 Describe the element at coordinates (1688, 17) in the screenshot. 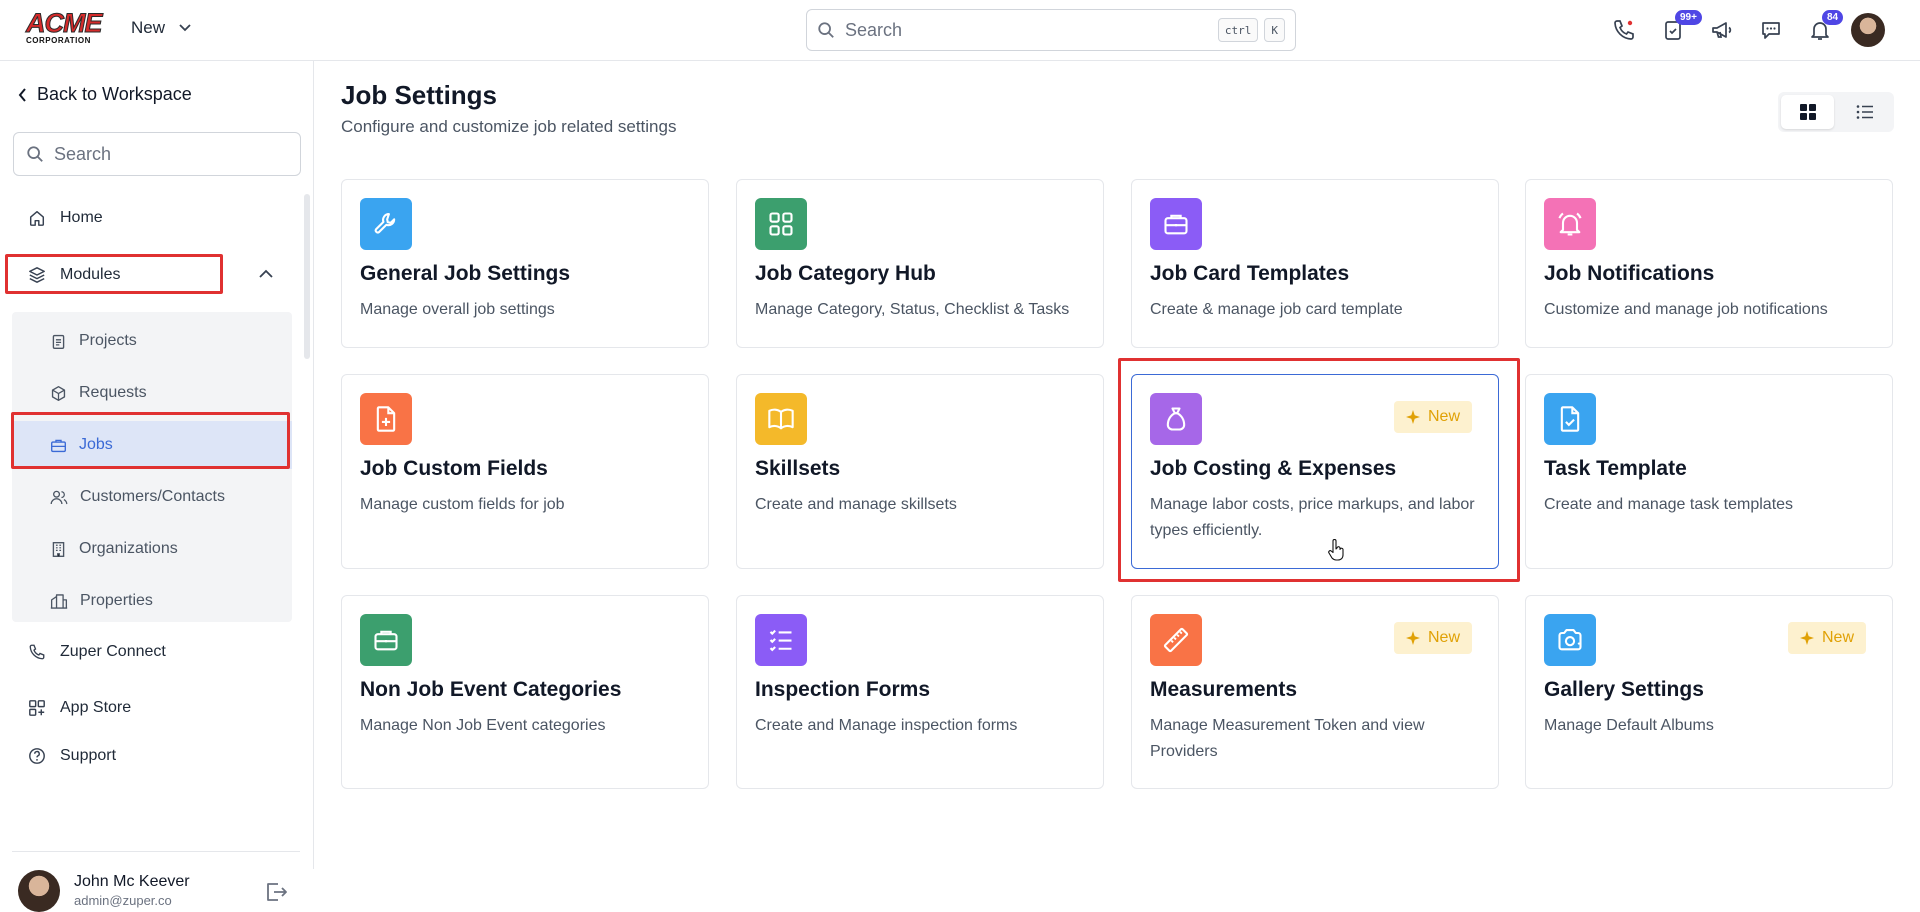

I see `tasks-badge: 99+` at that location.